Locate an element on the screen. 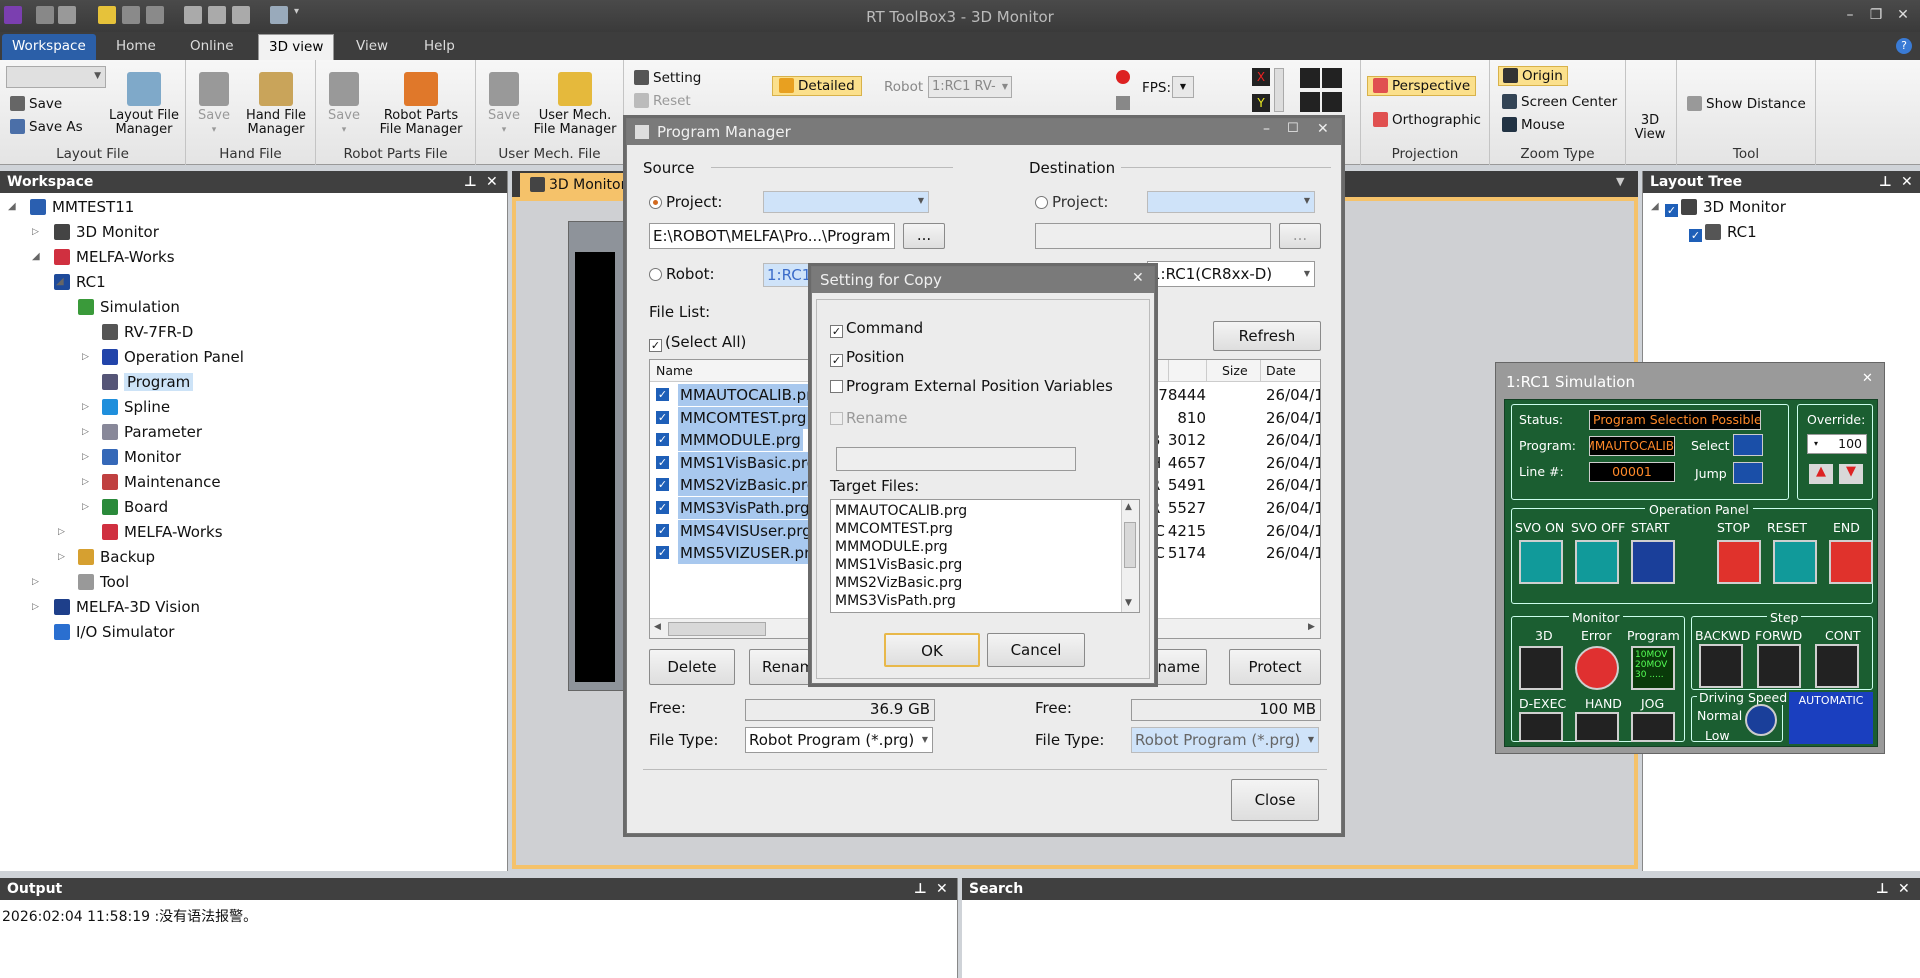 This screenshot has width=1920, height=978. dest-project-radio: Project: is located at coordinates (1071, 202).